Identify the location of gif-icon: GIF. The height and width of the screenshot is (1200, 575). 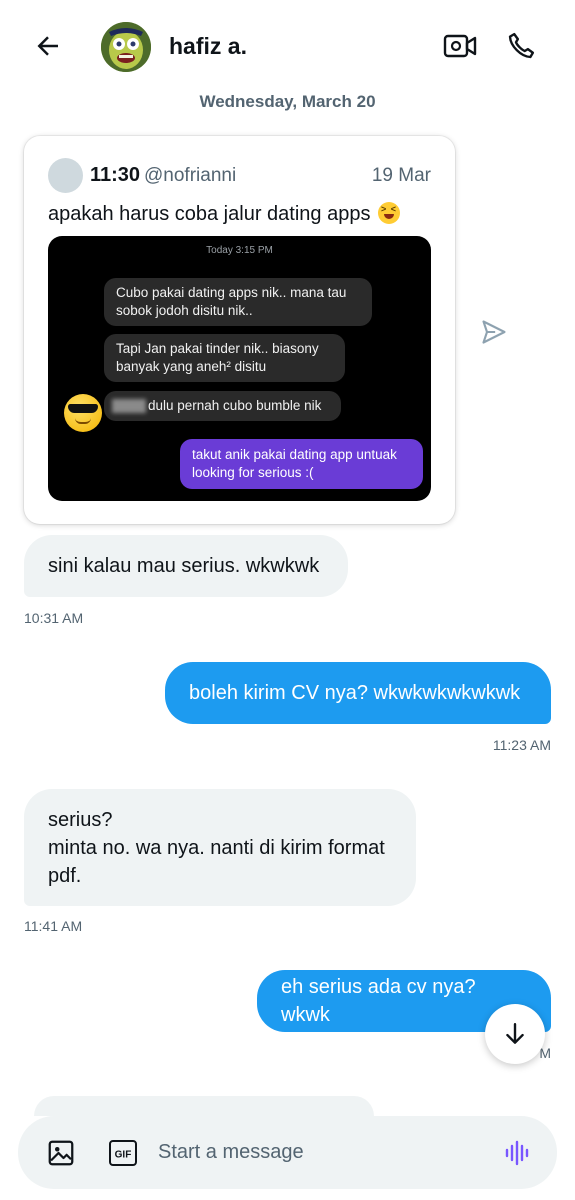
(123, 1153).